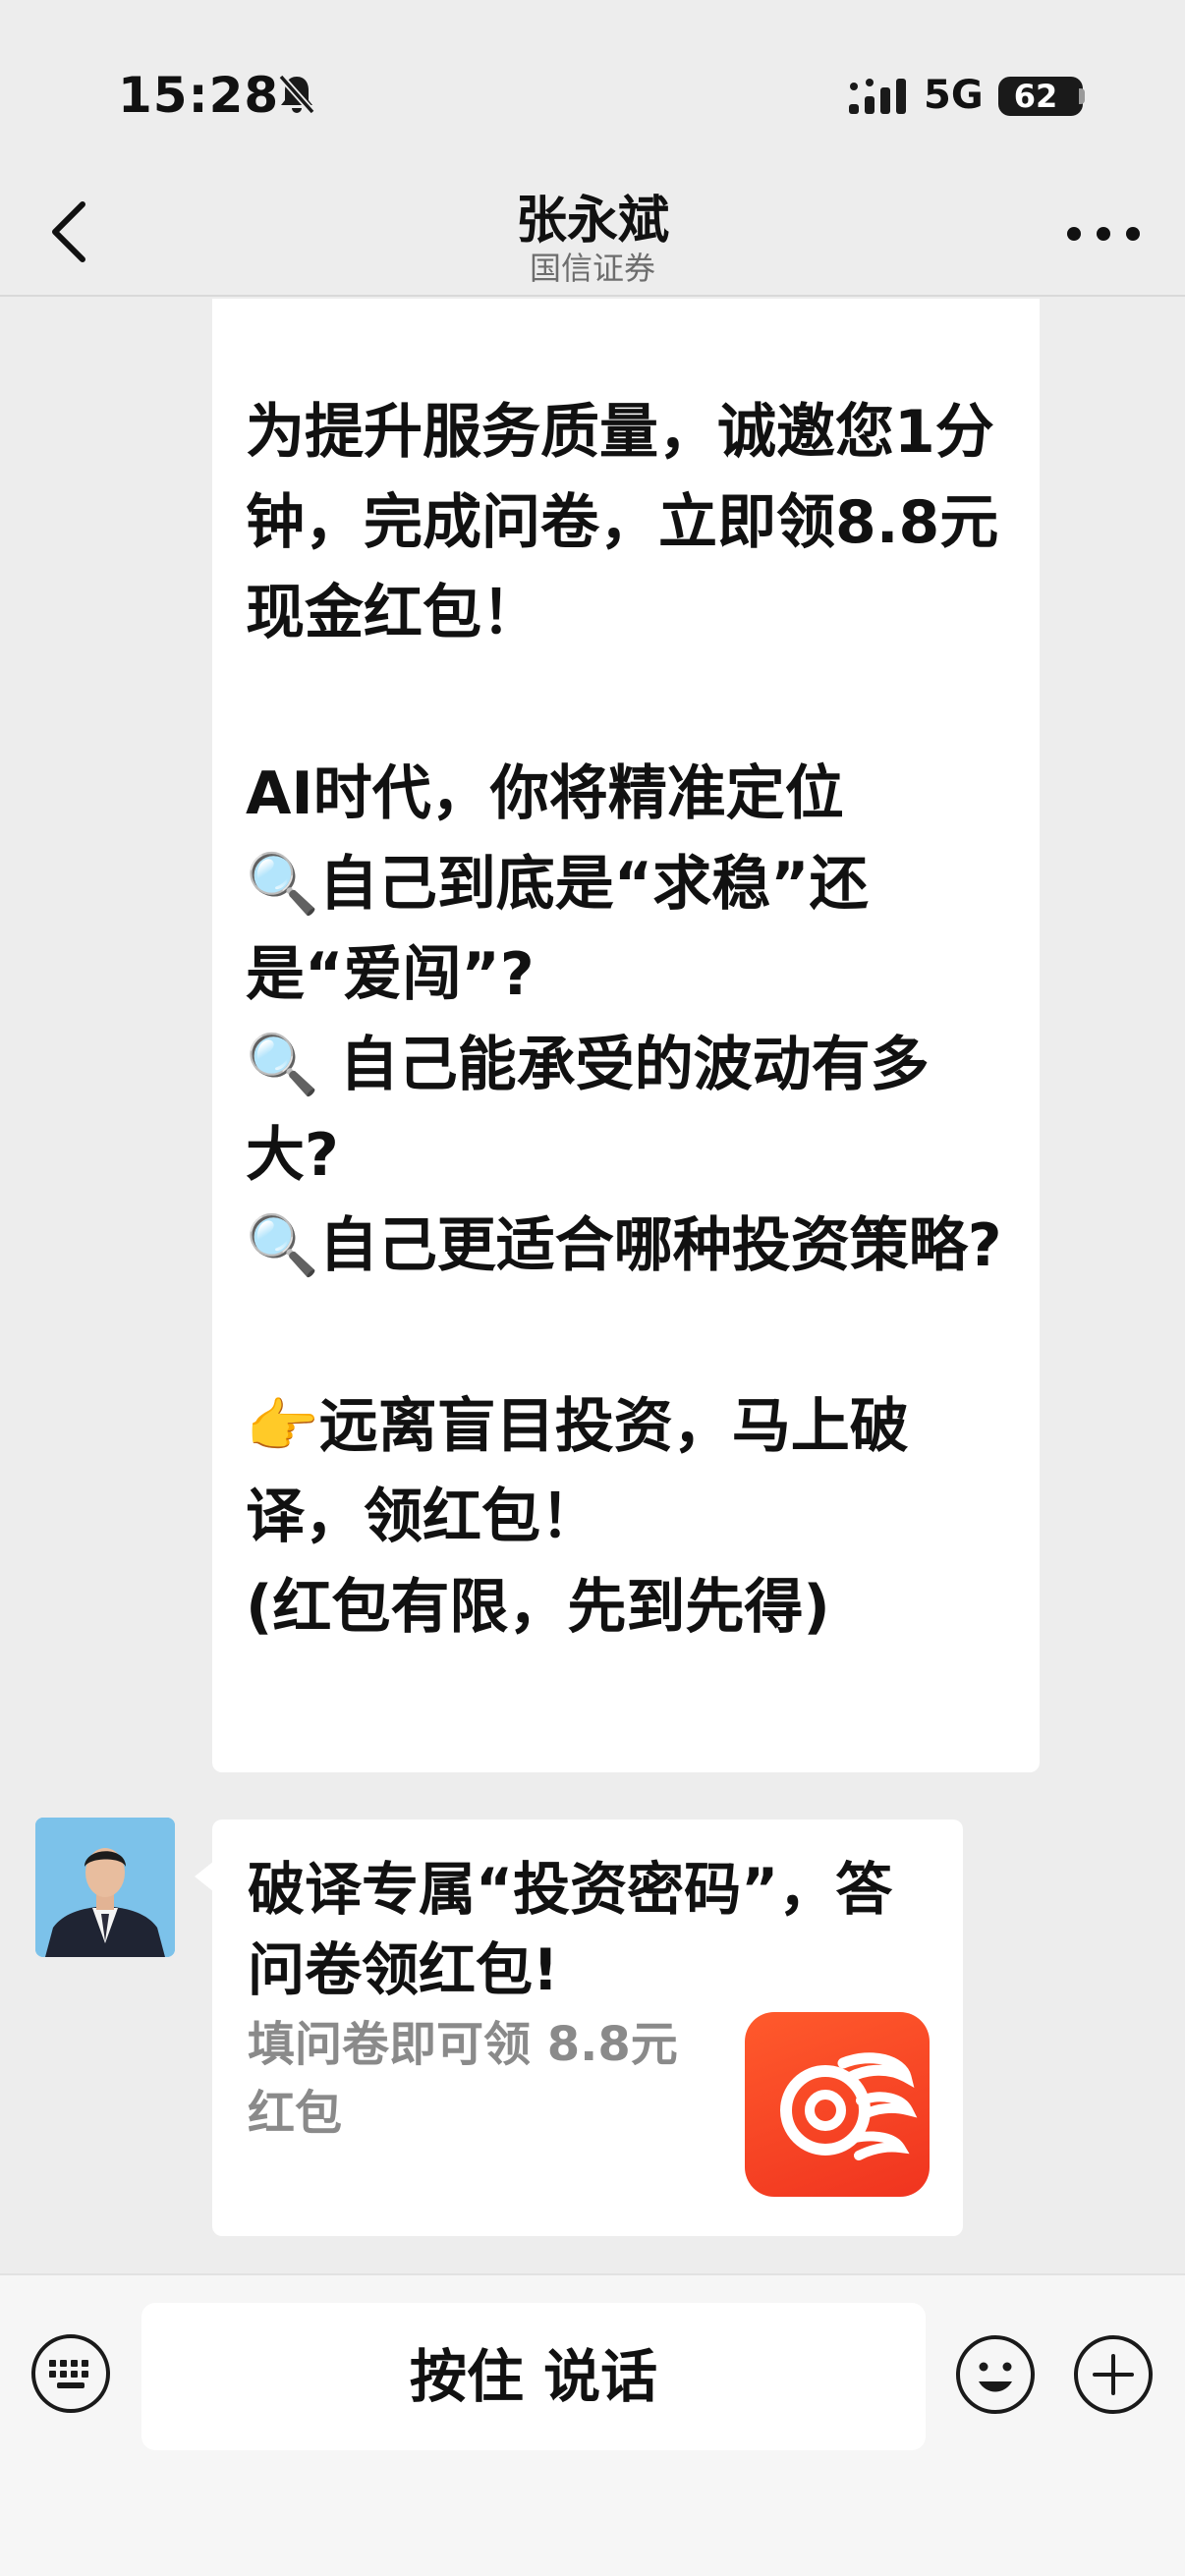 The width and height of the screenshot is (1185, 2576). What do you see at coordinates (623, 522) in the screenshot?
I see `message-line: 为提升服务质量，诚邀您1分钟，完成问卷，立即领8.8元现金红包！` at bounding box center [623, 522].